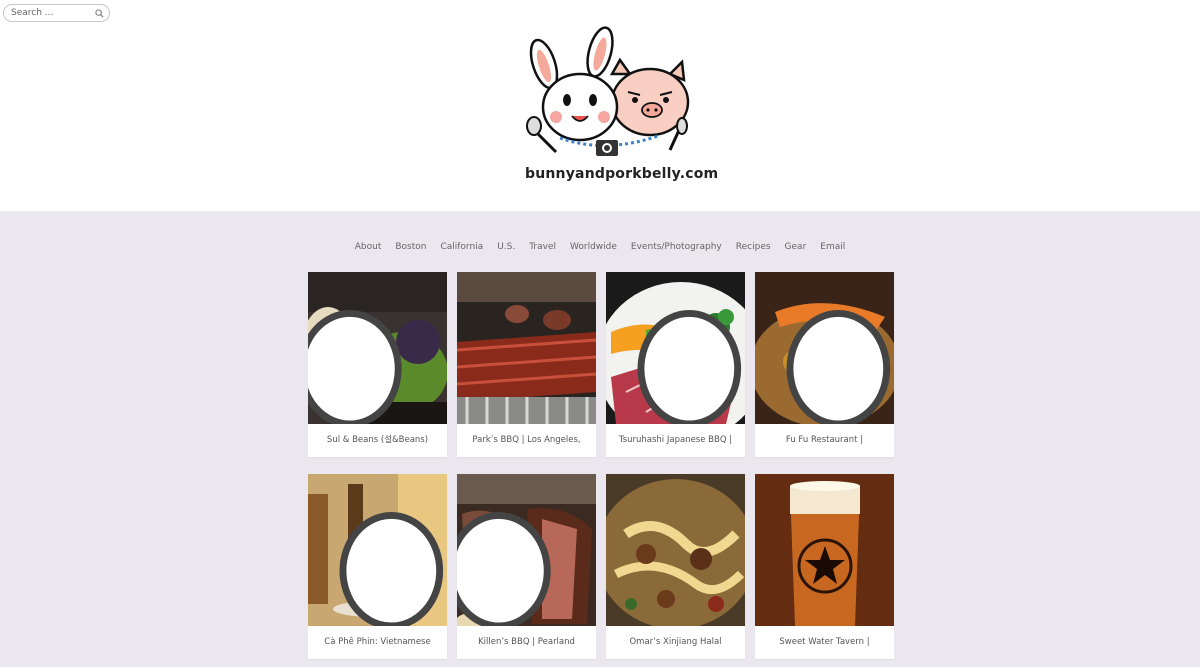  I want to click on post-card: Fu Fu Restaurant |, so click(824, 364).